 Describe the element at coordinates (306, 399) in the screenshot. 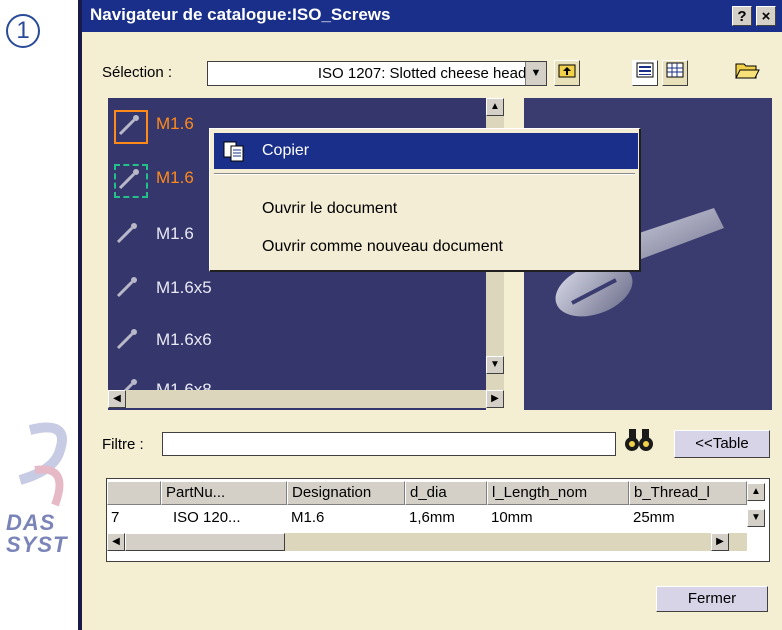

I see `list-horizontal-scrollbar: ◀ ▶` at that location.